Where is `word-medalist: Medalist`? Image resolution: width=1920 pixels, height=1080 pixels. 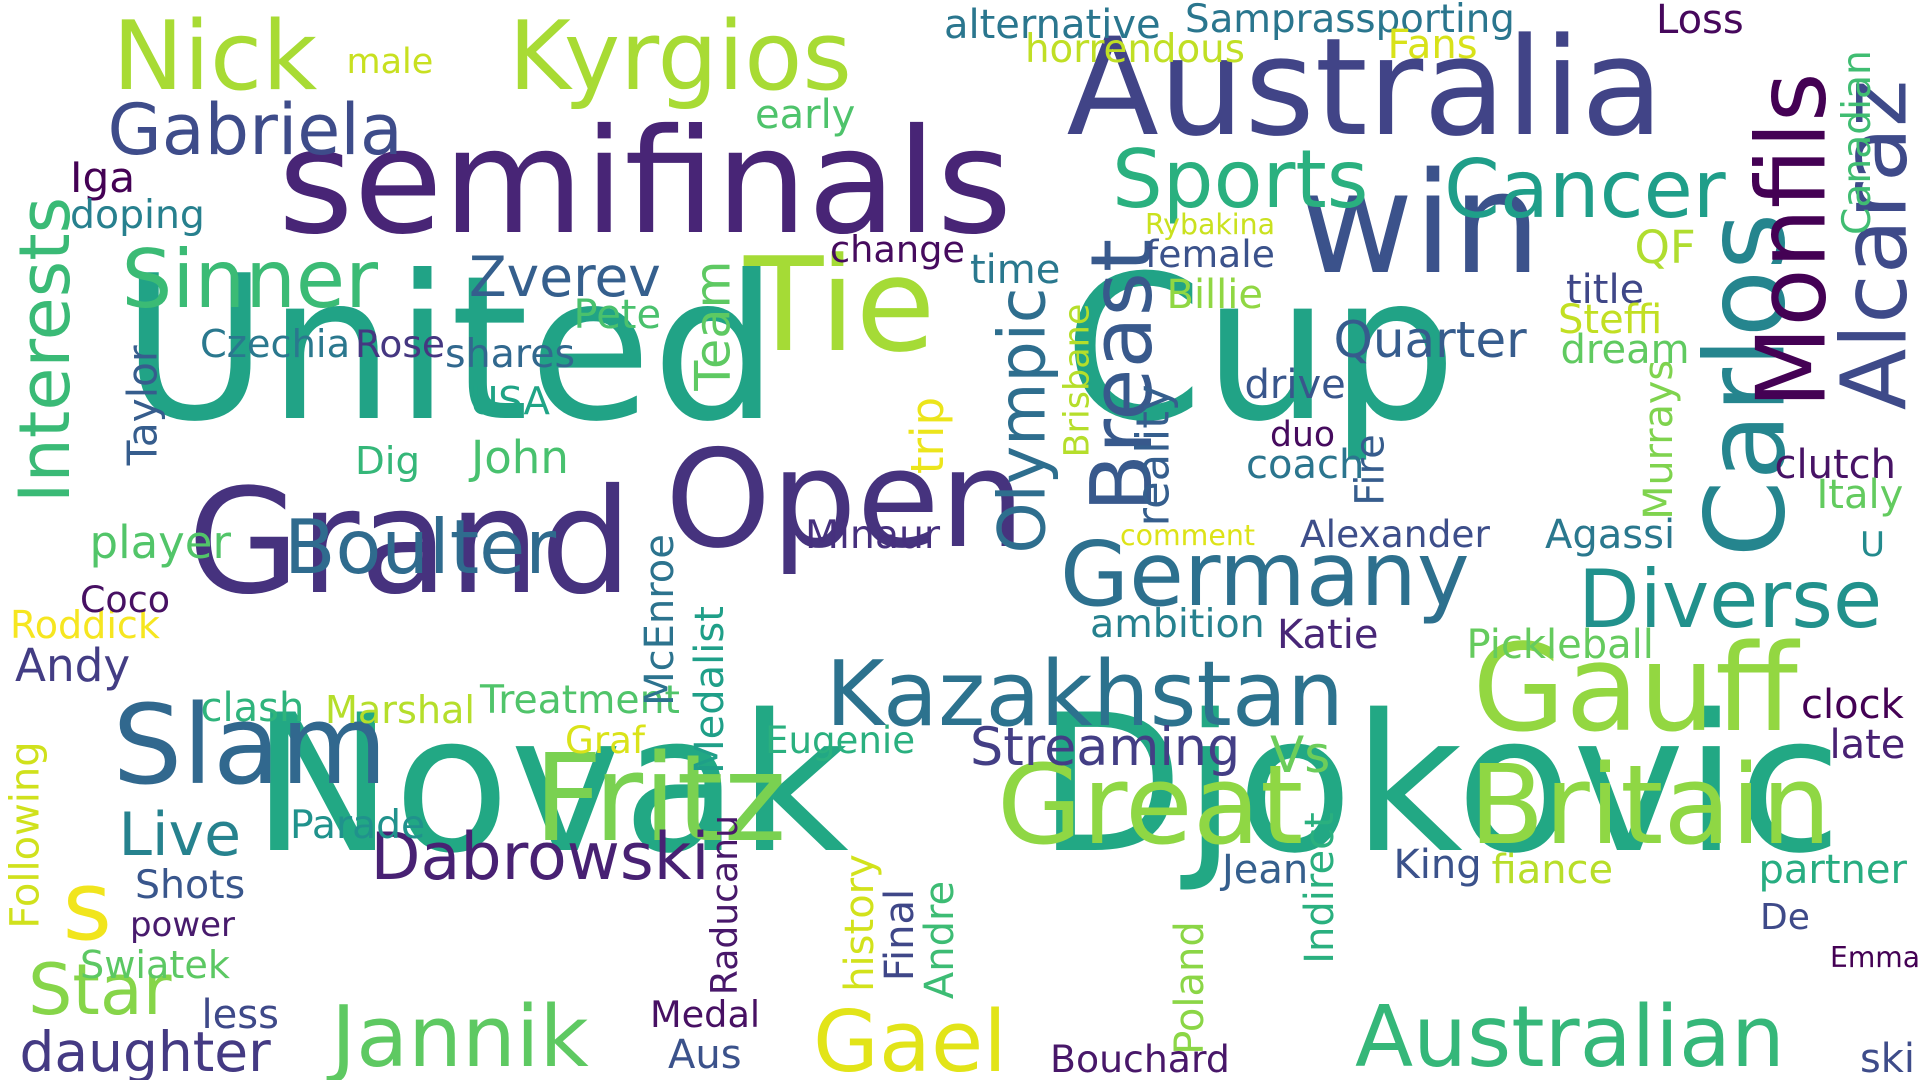
word-medalist: Medalist is located at coordinates (709, 690).